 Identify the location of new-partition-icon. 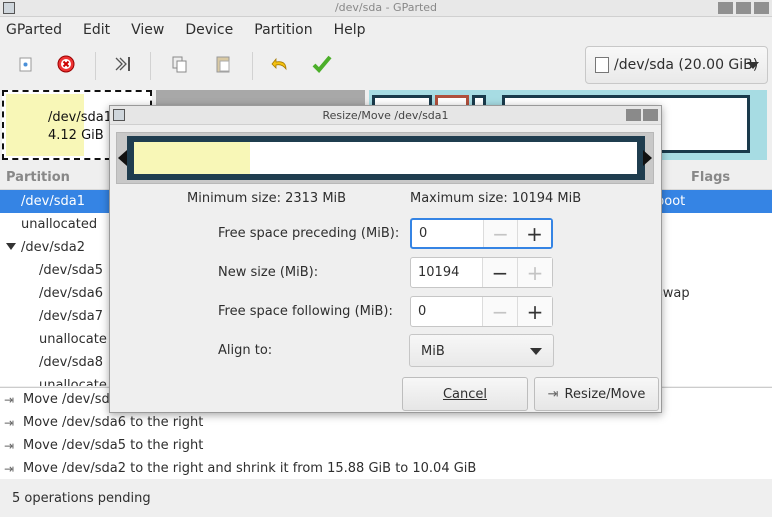
(25, 64).